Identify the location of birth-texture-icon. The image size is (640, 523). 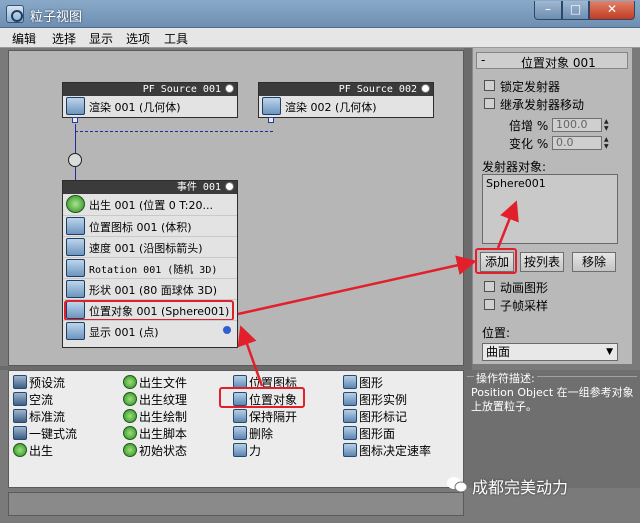
(130, 399).